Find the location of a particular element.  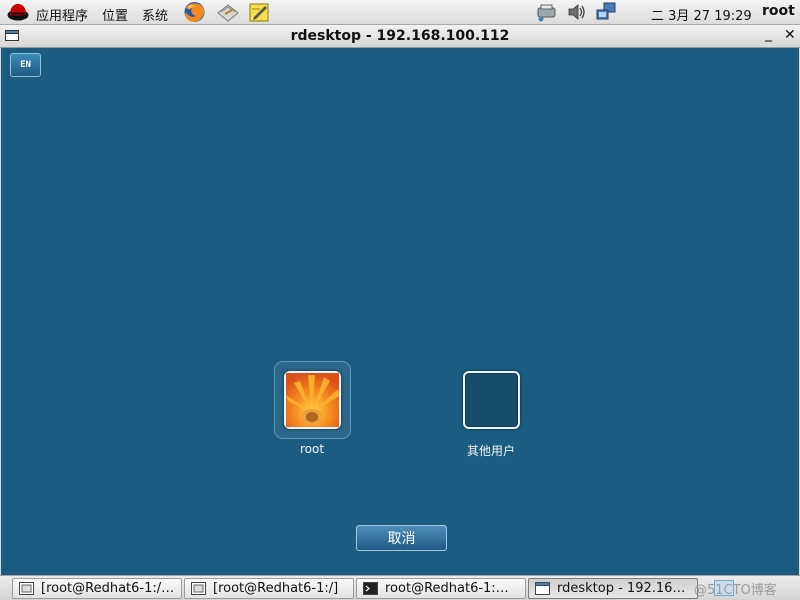

volume-icon is located at coordinates (577, 12).